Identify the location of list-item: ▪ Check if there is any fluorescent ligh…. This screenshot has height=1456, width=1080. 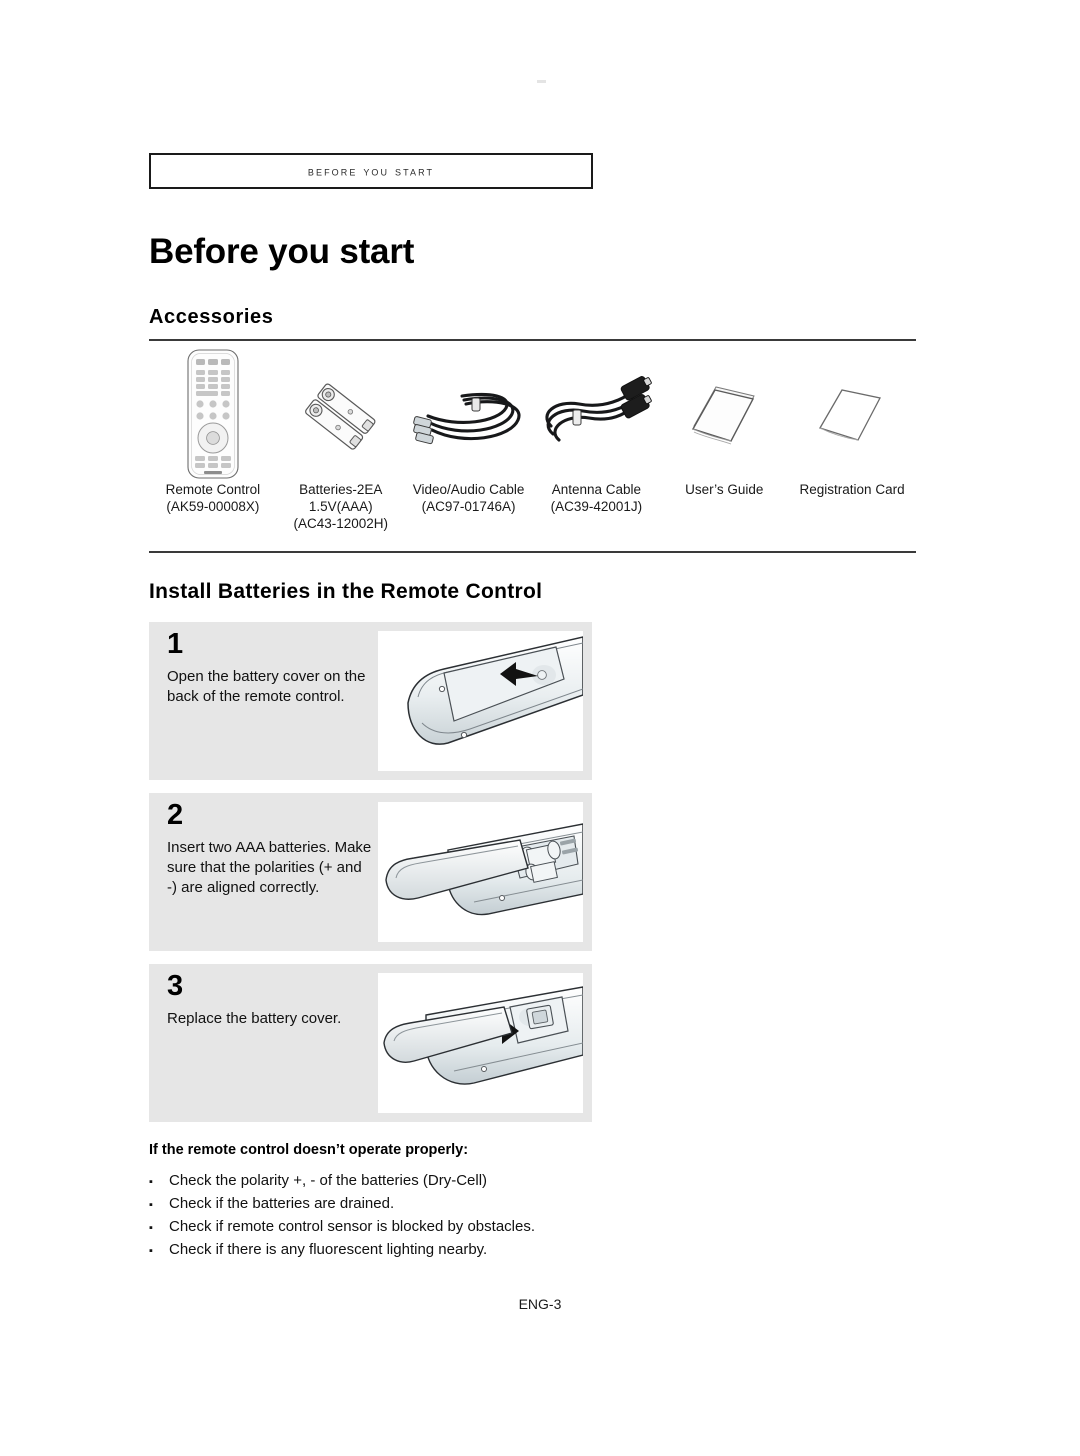
(499, 1250).